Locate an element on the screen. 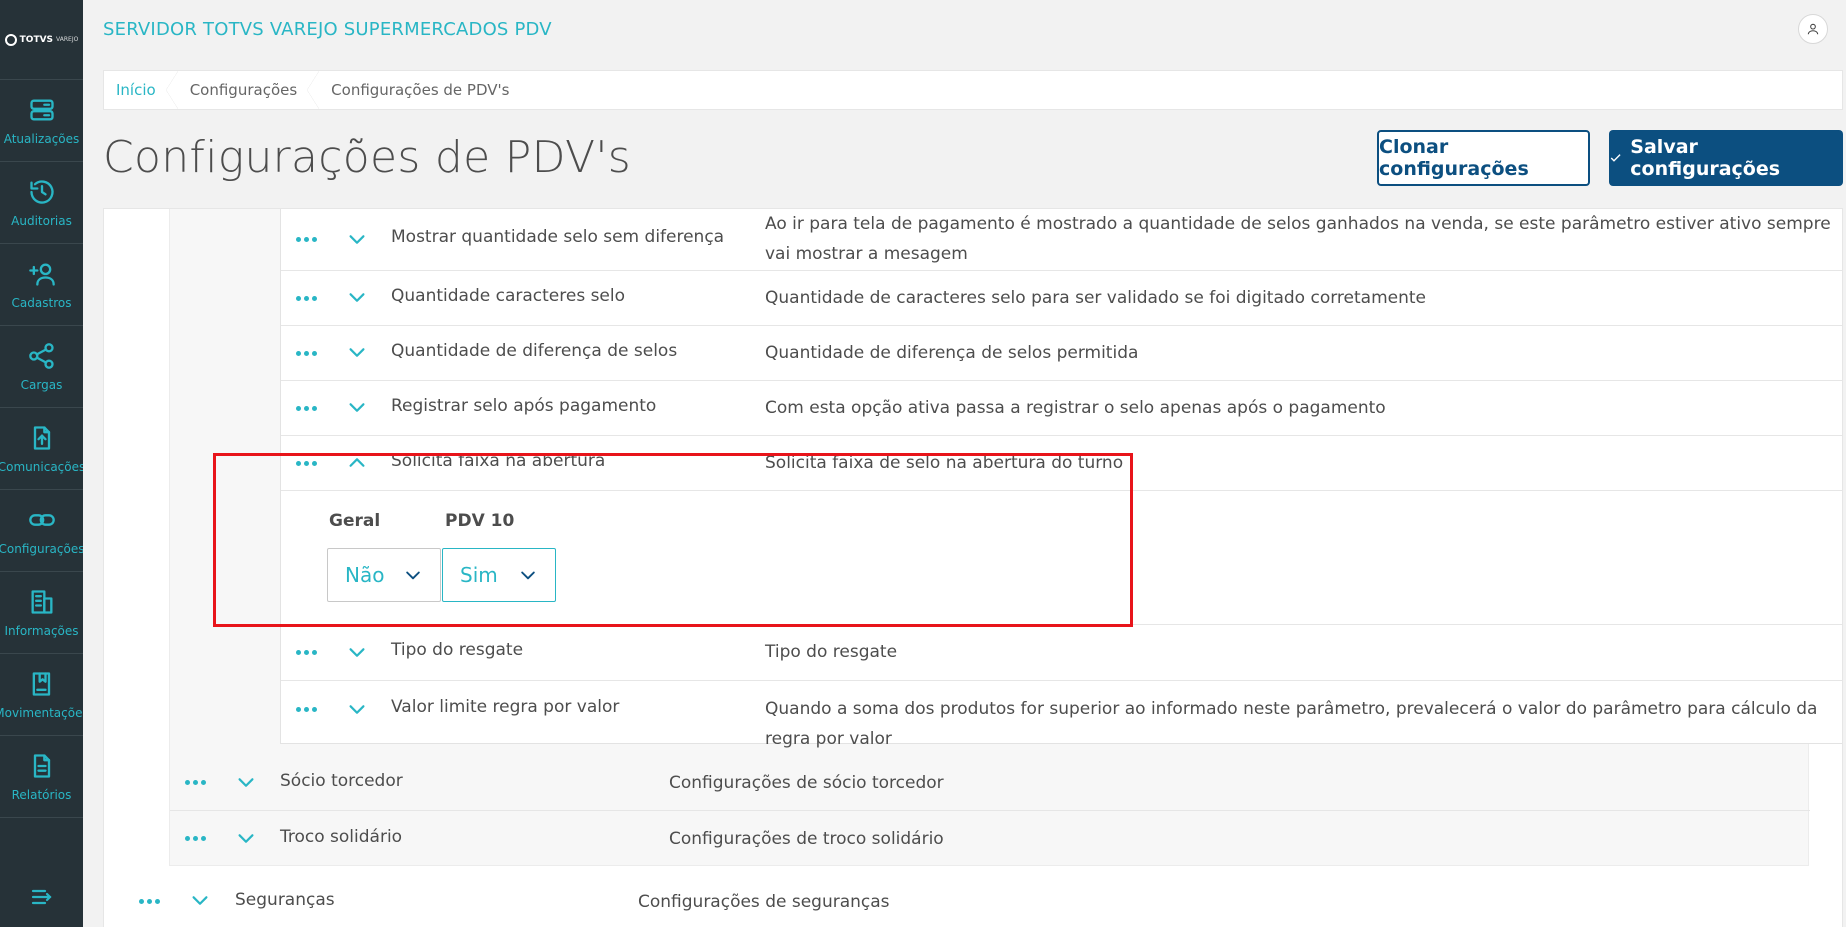 The width and height of the screenshot is (1846, 927). history-icon is located at coordinates (41, 191).